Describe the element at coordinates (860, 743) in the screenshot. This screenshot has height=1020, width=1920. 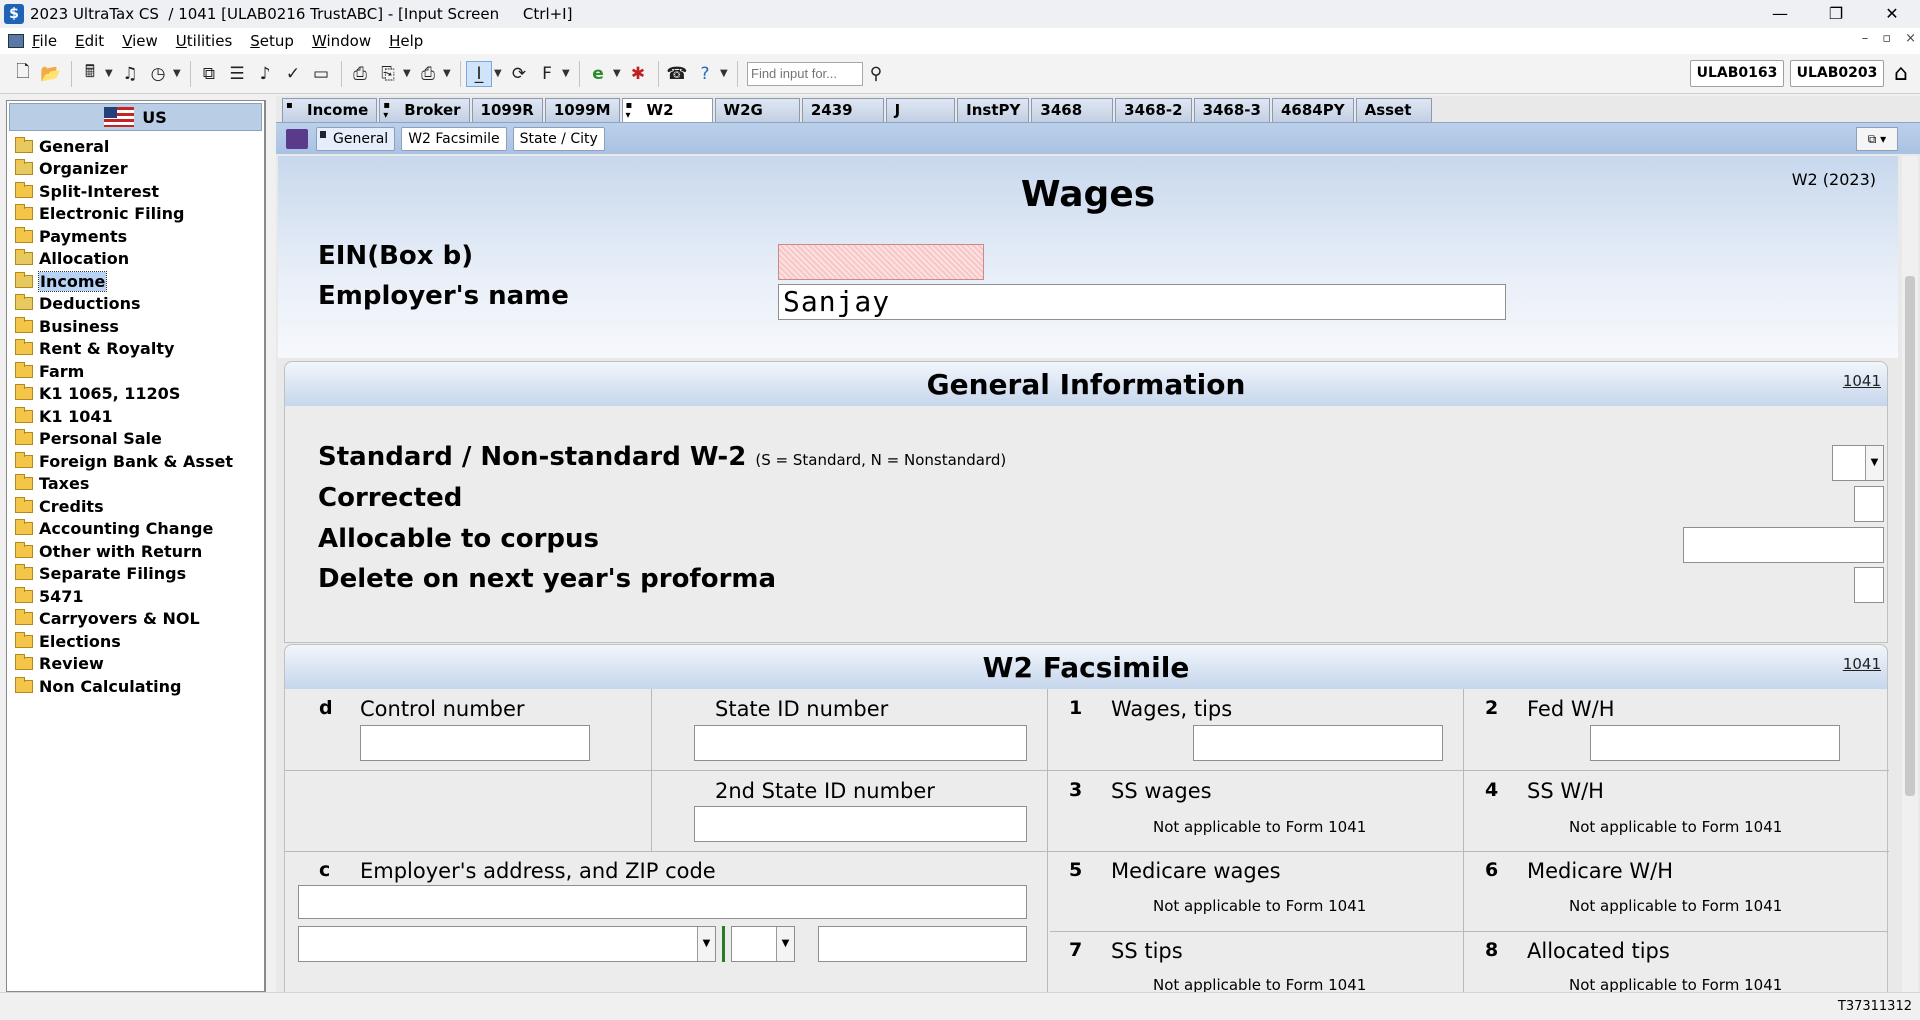
I see `state-id-field` at that location.